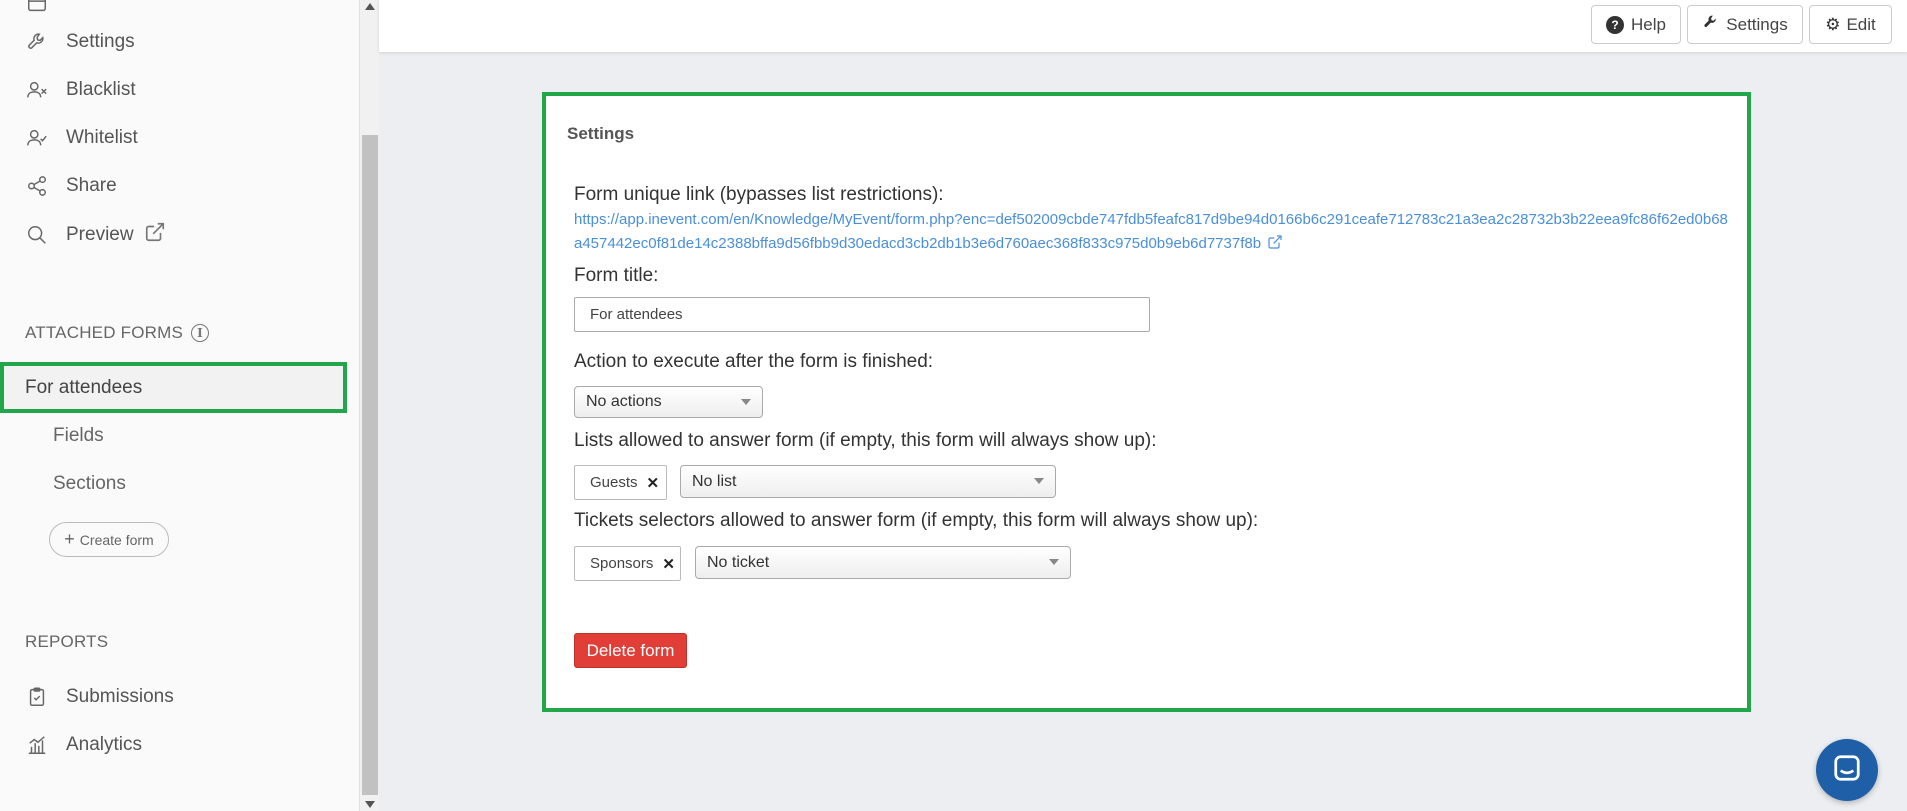  I want to click on reports-header: REPORTS, so click(67, 641).